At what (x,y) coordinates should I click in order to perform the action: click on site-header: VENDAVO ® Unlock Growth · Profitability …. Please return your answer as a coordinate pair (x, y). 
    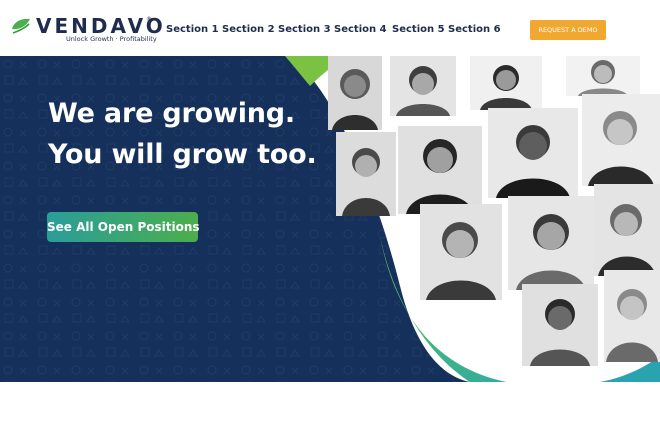
    Looking at the image, I should click on (330, 28).